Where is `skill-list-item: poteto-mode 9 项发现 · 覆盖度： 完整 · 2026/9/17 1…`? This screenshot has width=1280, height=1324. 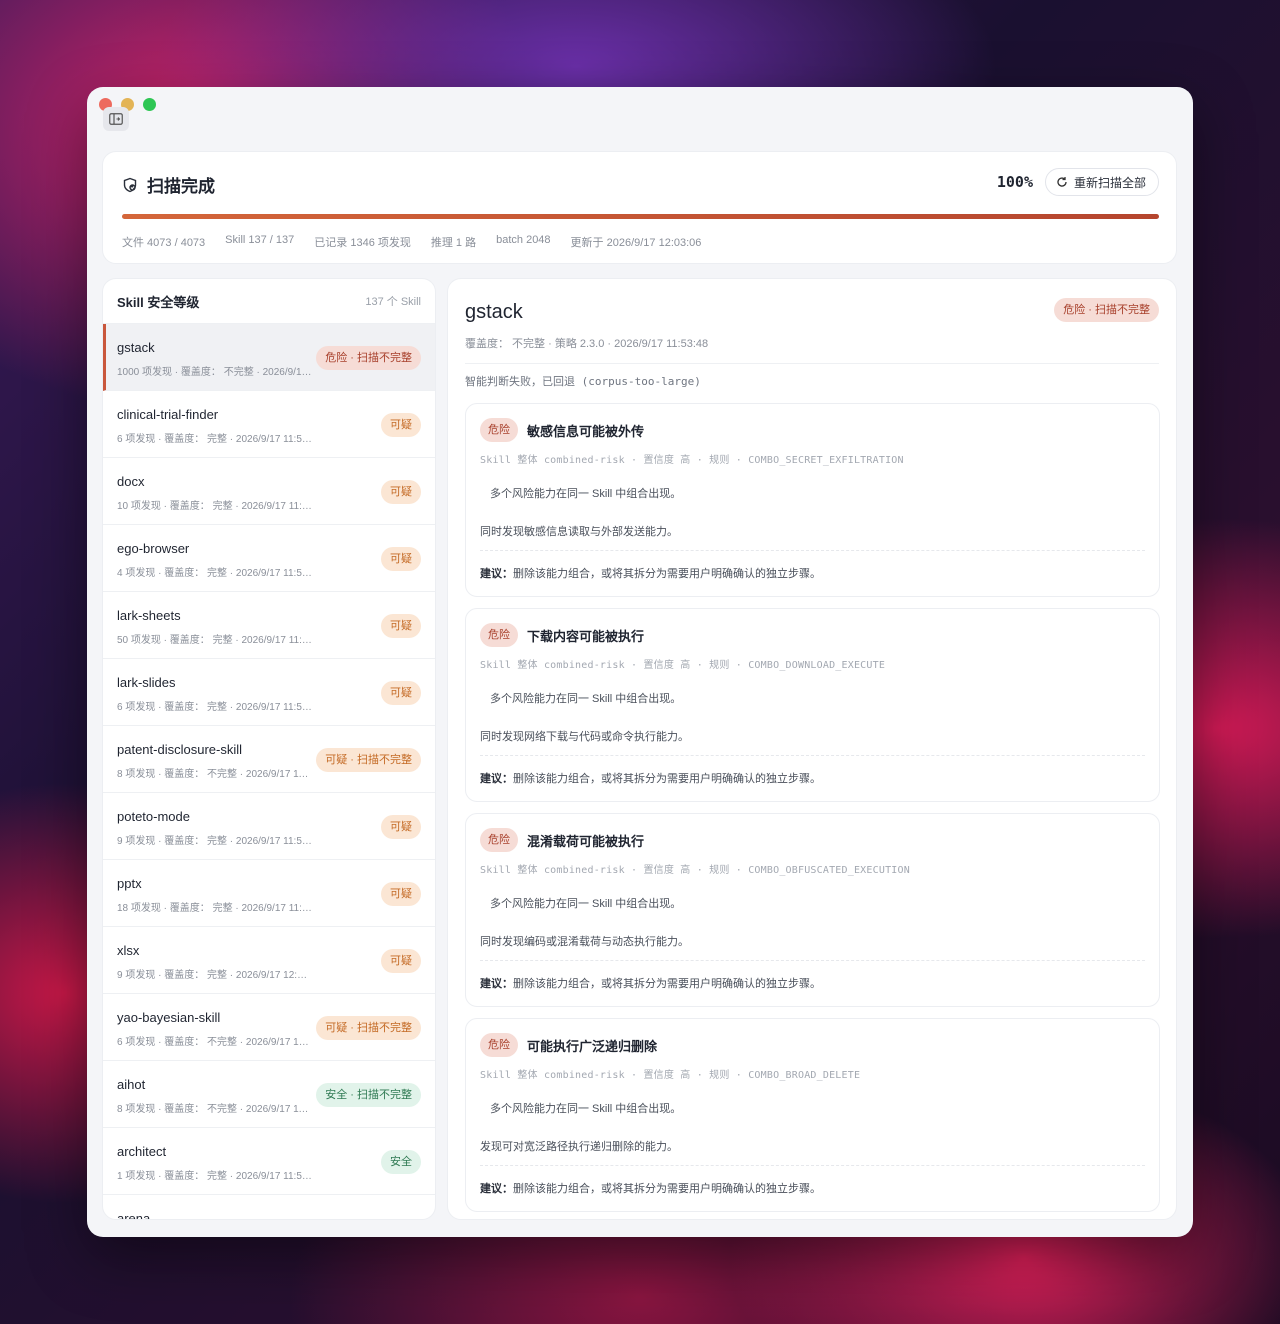 skill-list-item: poteto-mode 9 项发现 · 覆盖度： 完整 · 2026/9/17 1… is located at coordinates (269, 826).